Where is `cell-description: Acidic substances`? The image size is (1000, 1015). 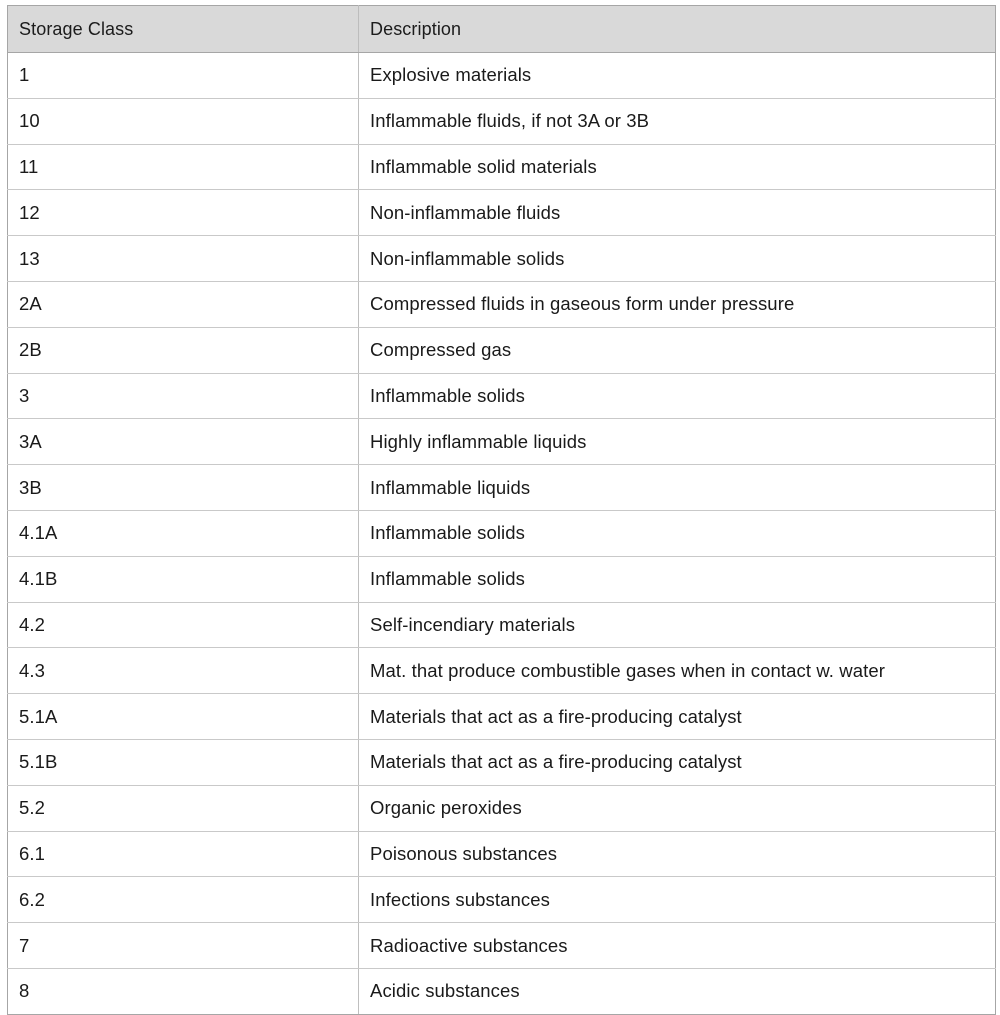
cell-description: Acidic substances is located at coordinates (677, 991).